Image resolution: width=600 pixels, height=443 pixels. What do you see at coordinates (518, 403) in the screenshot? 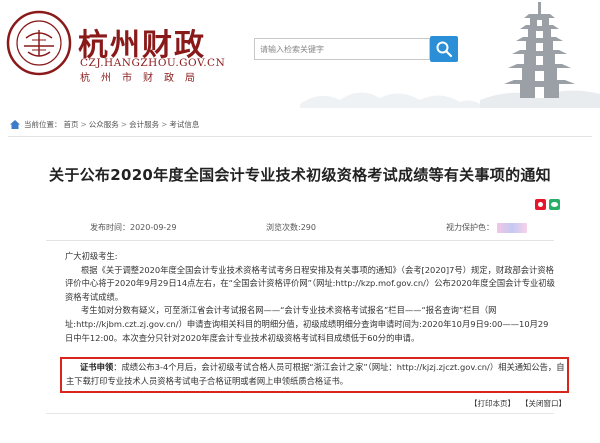
I see `footer-links: 【打印本页】 【关闭窗口】` at bounding box center [518, 403].